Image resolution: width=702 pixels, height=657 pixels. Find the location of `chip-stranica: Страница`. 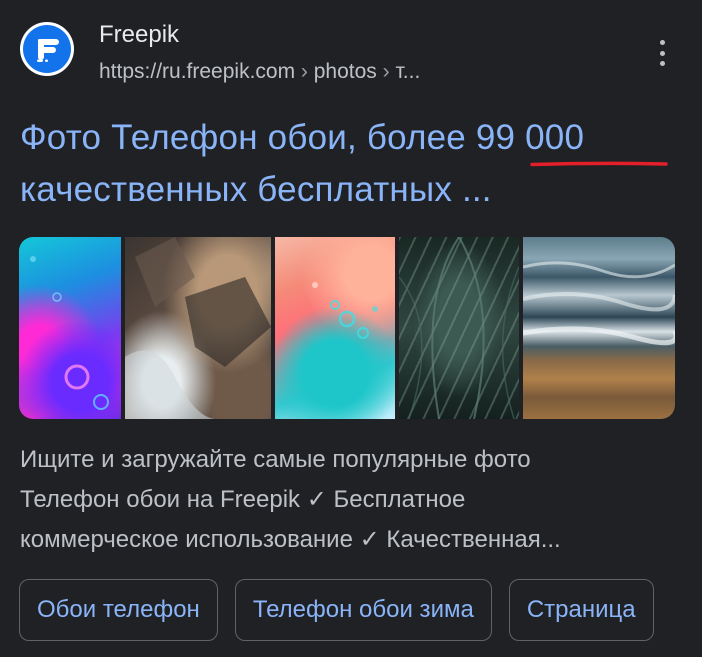

chip-stranica: Страница is located at coordinates (581, 610).